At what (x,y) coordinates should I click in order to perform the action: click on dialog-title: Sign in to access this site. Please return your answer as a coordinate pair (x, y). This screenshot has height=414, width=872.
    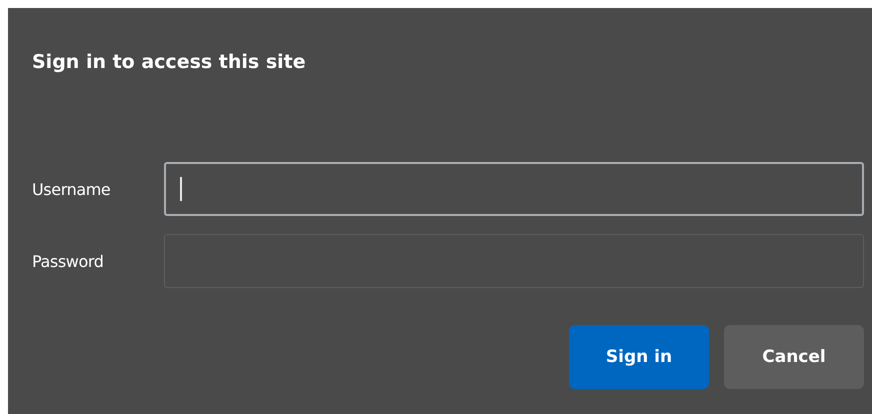
    Looking at the image, I should click on (169, 62).